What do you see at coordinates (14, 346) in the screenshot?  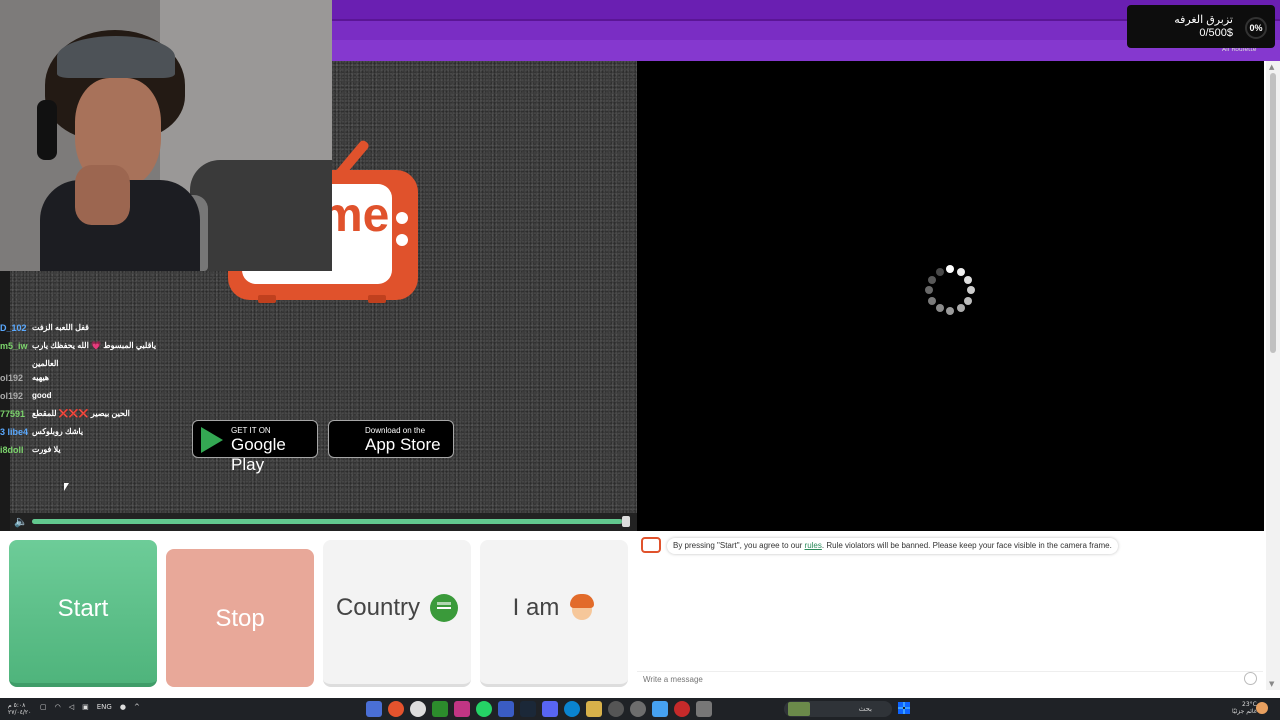 I see `chat-username: m5_iw` at bounding box center [14, 346].